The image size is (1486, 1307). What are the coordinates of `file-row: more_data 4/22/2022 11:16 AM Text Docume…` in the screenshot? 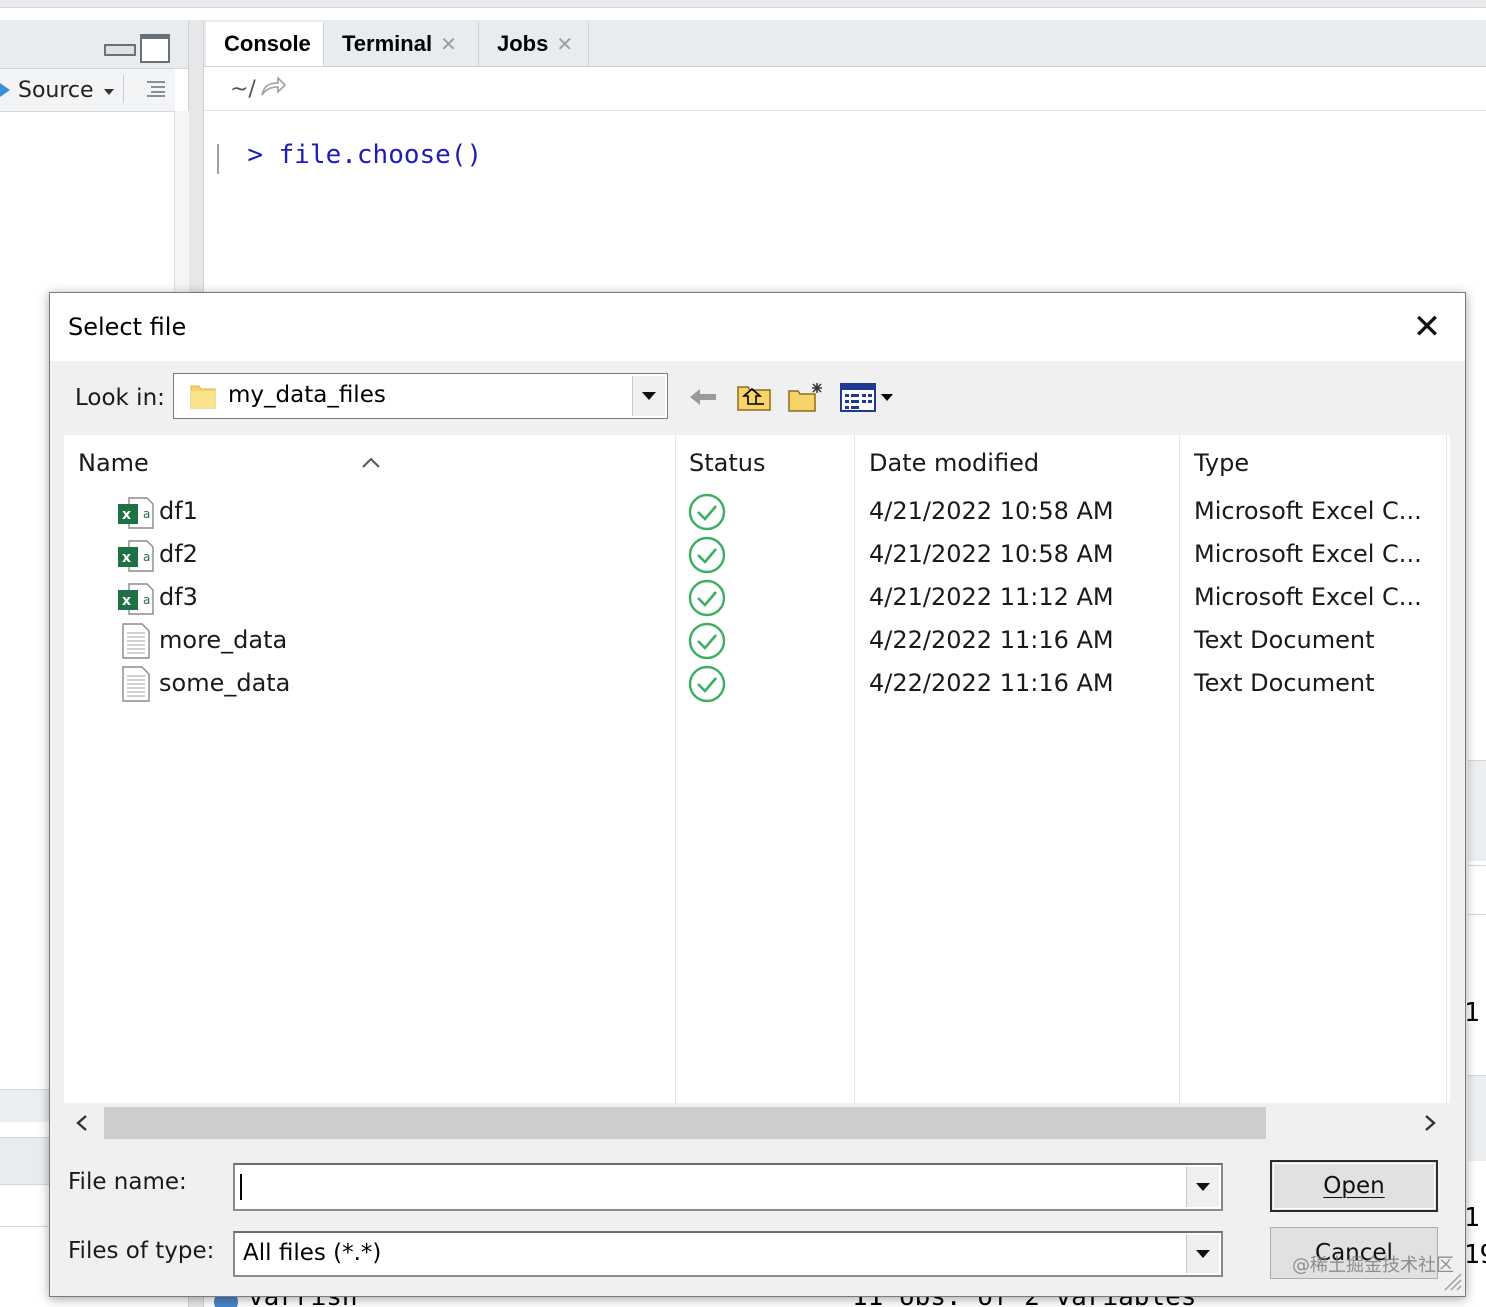 It's located at (755, 641).